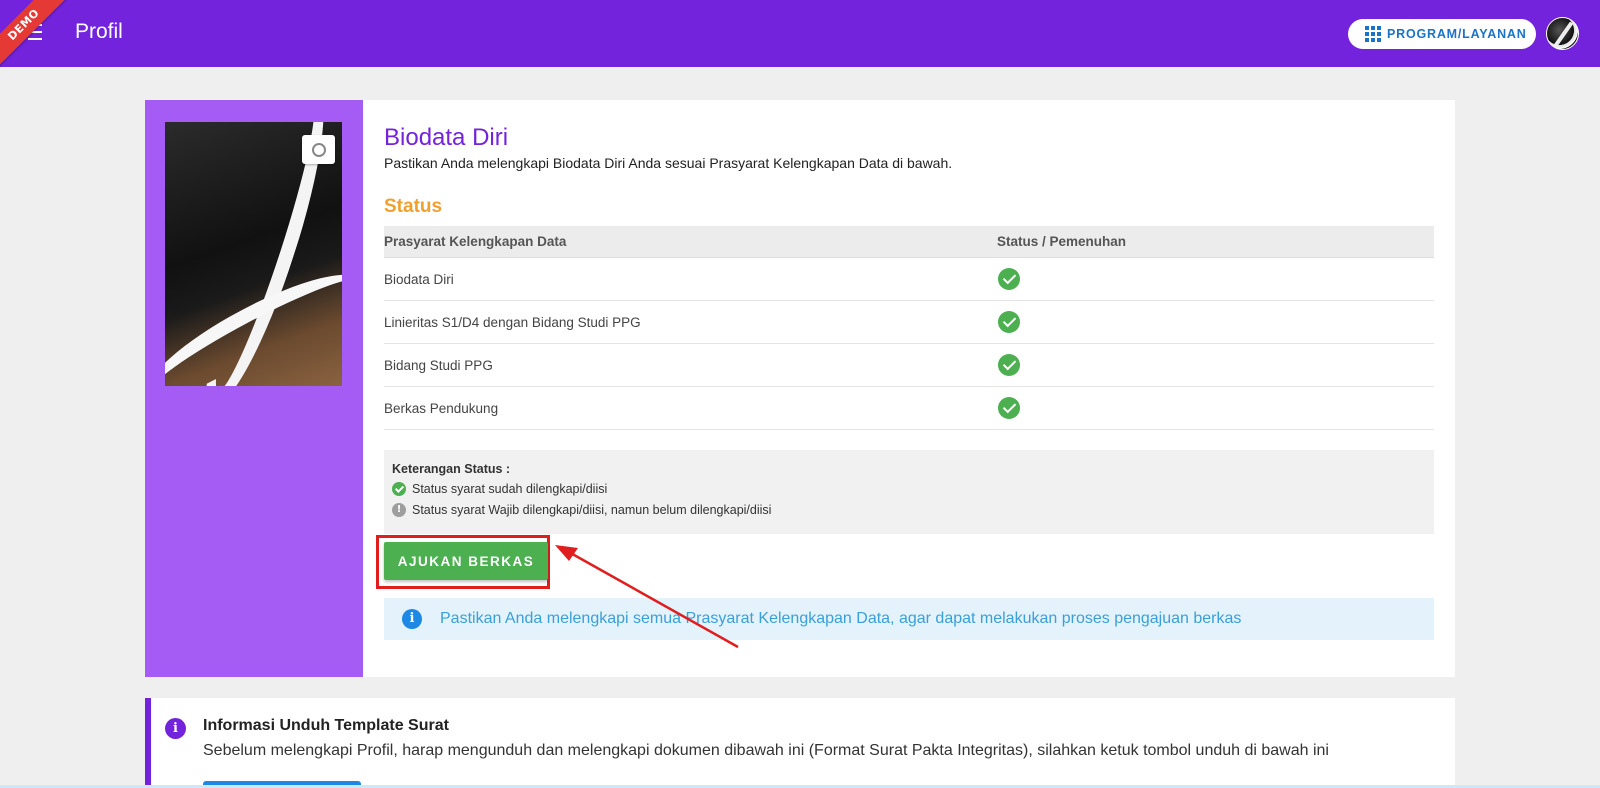  I want to click on table-row: Biodata Diri, so click(909, 279).